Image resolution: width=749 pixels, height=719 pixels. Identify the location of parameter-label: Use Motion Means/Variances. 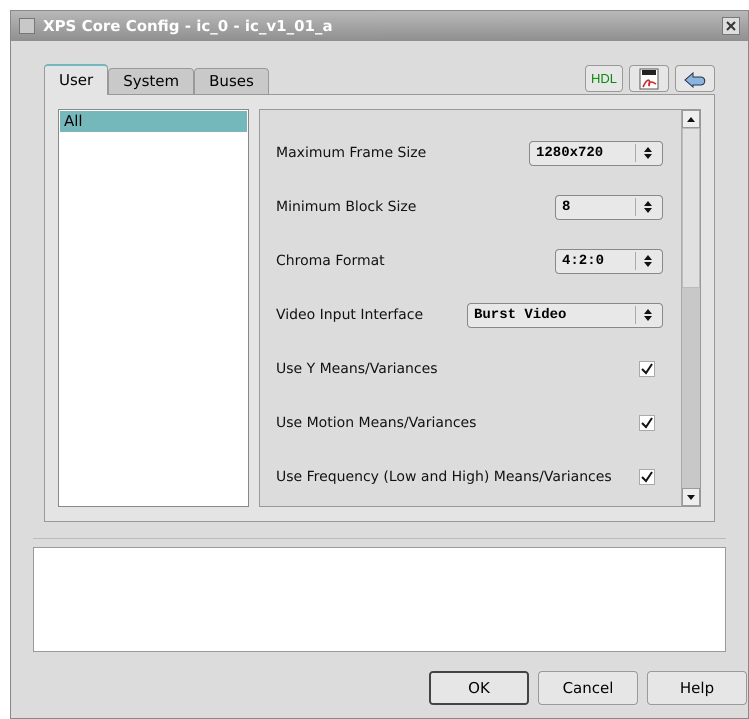
(376, 423).